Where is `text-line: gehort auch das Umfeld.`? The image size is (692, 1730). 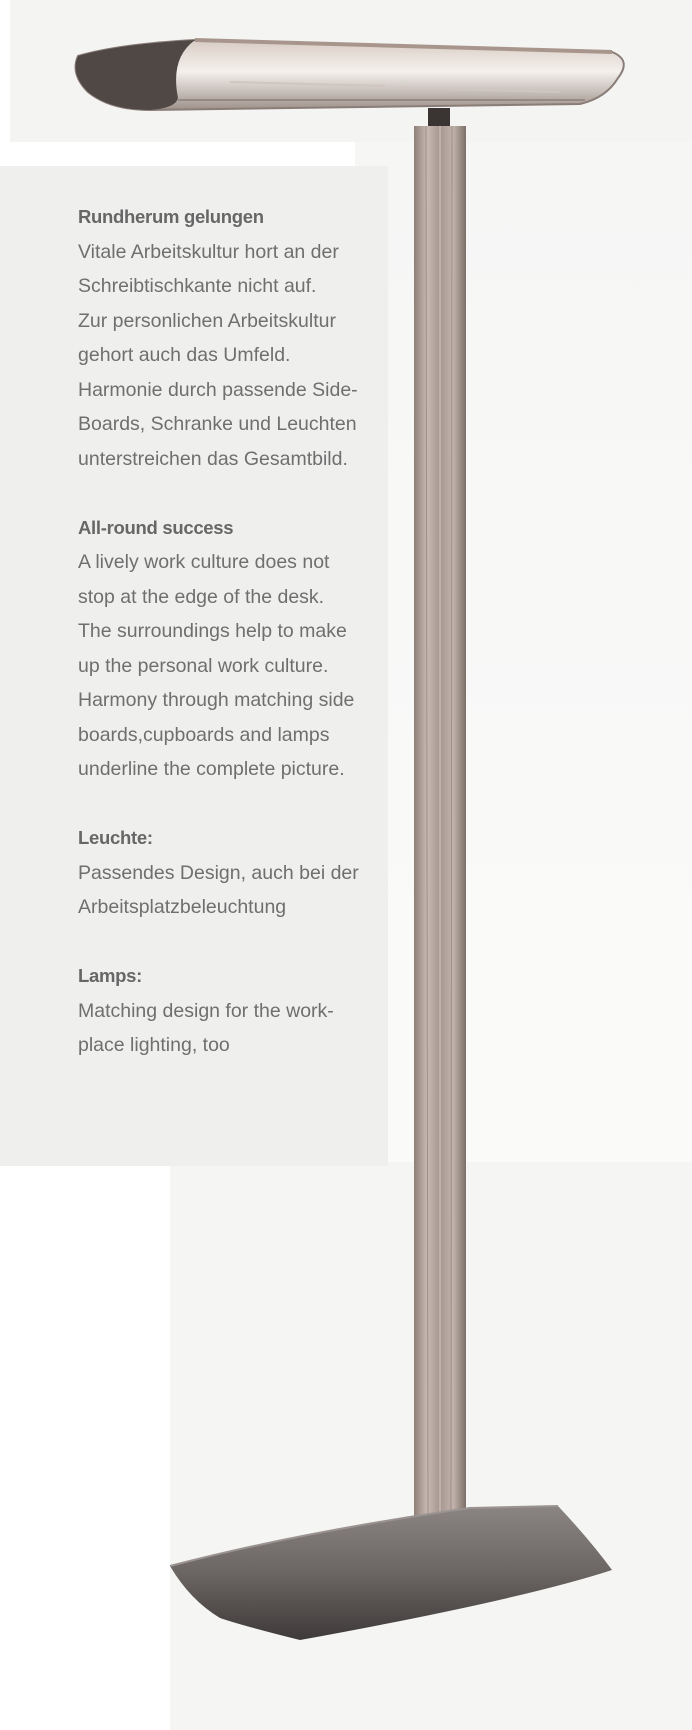 text-line: gehort auch das Umfeld. is located at coordinates (184, 355).